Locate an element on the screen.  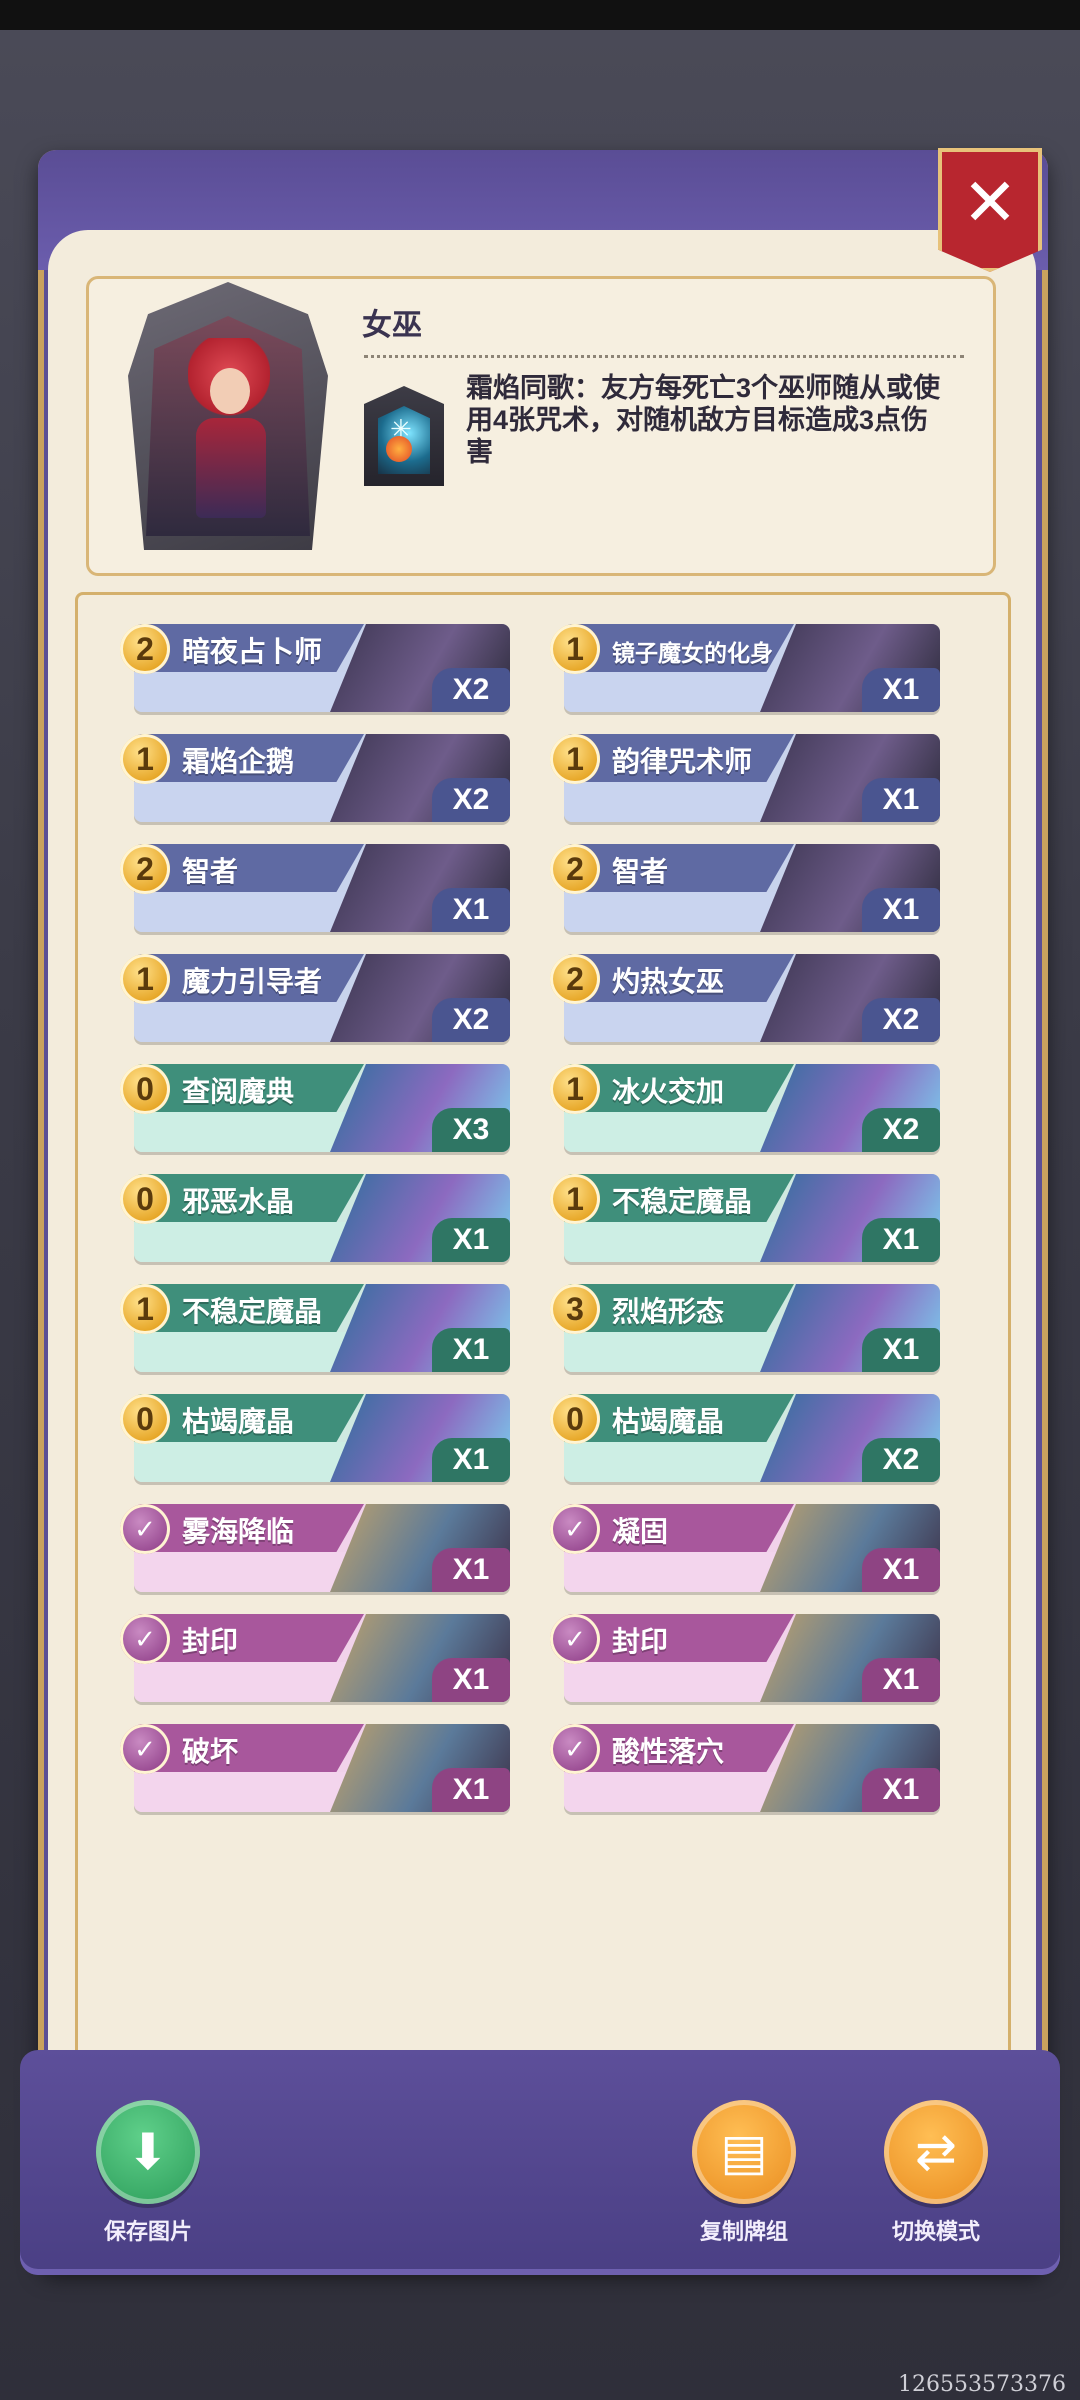
copy-deck-button: ▤ 复制牌组 is located at coordinates (744, 2173).